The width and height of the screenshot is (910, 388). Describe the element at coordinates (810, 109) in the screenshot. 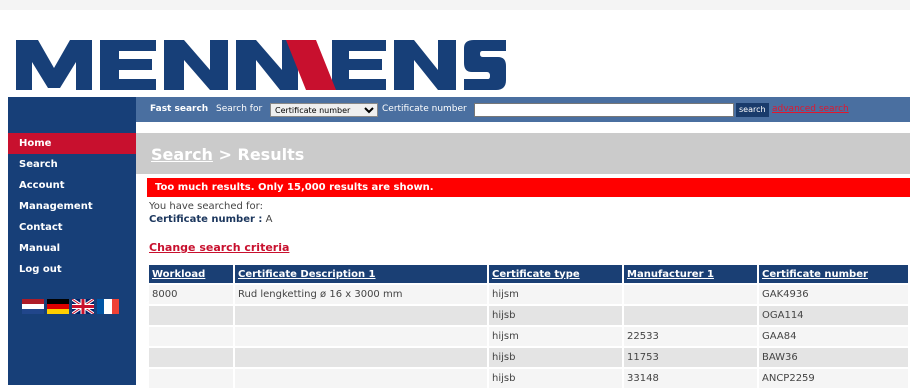

I see `advanced-search-link: advanced search` at that location.